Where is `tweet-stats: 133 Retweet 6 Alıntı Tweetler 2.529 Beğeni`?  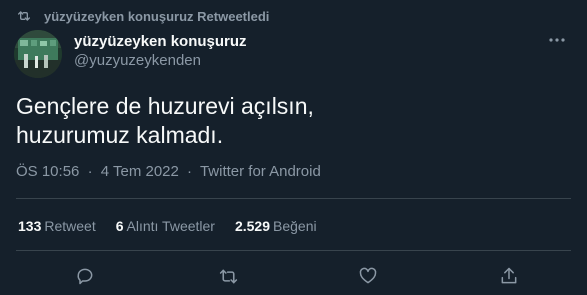
tweet-stats: 133 Retweet 6 Alıntı Tweetler 2.529 Beğeni is located at coordinates (167, 226).